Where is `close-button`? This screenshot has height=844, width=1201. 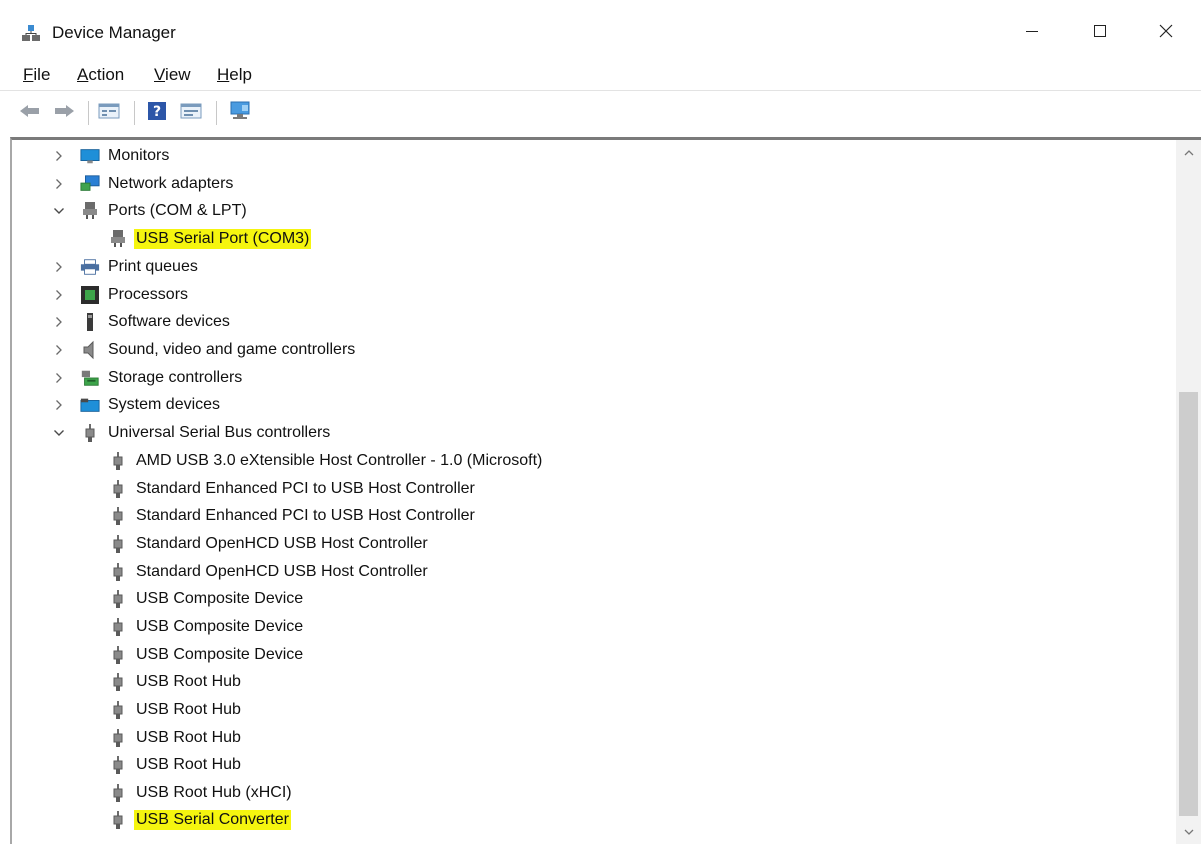
close-button is located at coordinates (1166, 33).